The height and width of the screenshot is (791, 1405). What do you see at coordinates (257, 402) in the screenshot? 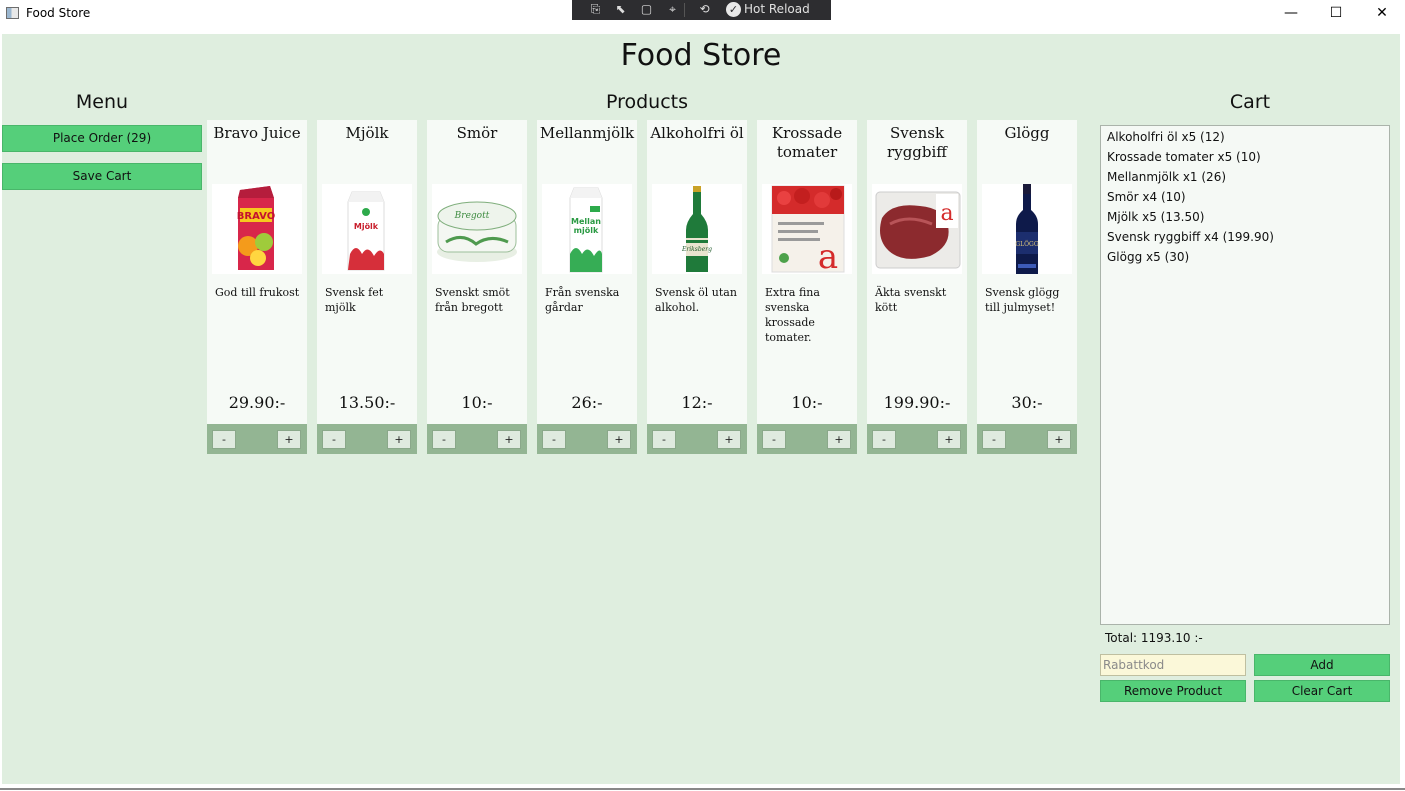
I see `product-price: 29.90:-` at bounding box center [257, 402].